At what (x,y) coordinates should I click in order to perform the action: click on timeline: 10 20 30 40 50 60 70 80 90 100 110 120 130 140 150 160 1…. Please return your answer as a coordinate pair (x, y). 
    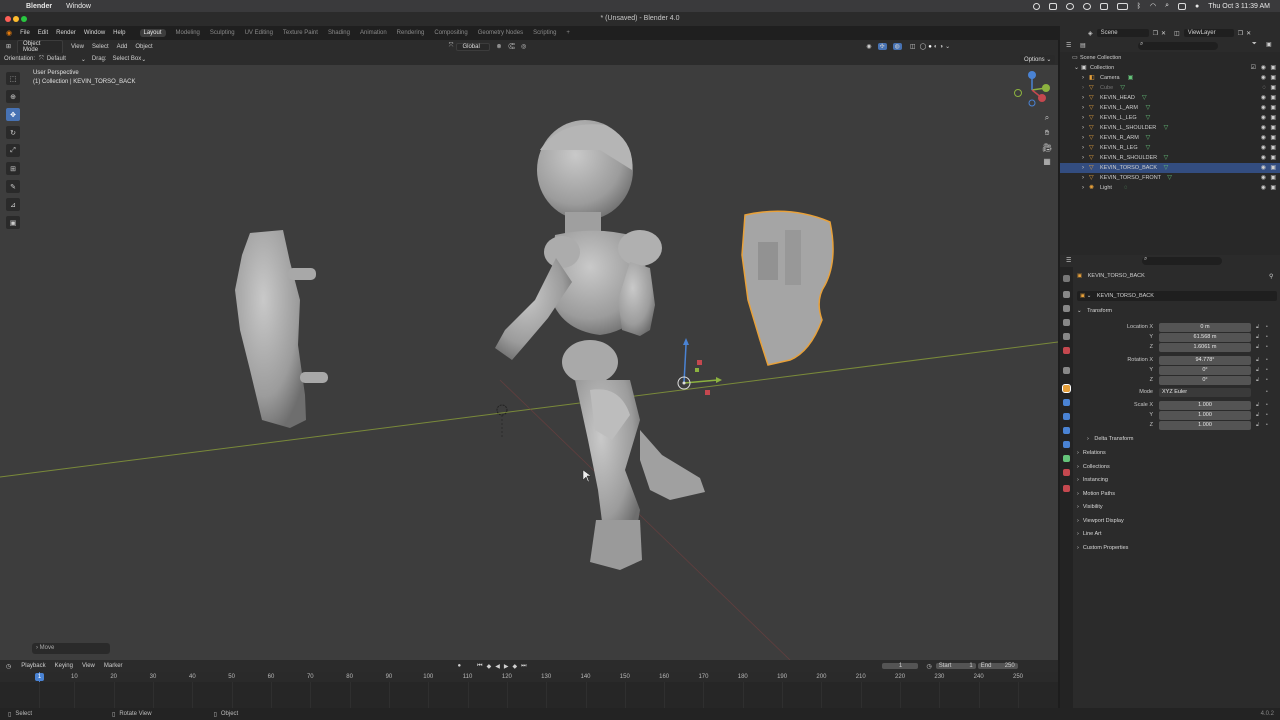
    Looking at the image, I should click on (529, 690).